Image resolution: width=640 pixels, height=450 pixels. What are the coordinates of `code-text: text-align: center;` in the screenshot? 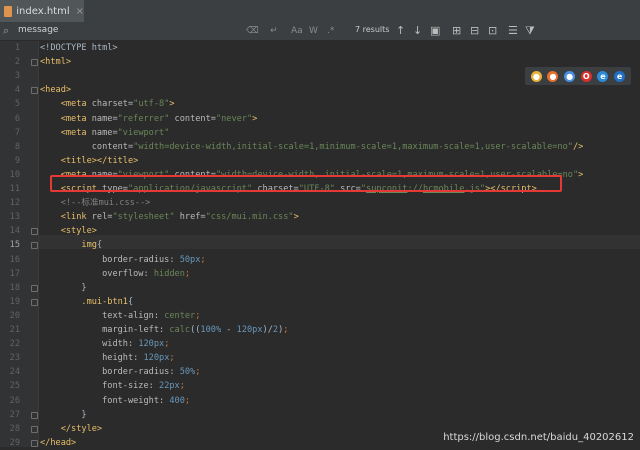 It's located at (151, 315).